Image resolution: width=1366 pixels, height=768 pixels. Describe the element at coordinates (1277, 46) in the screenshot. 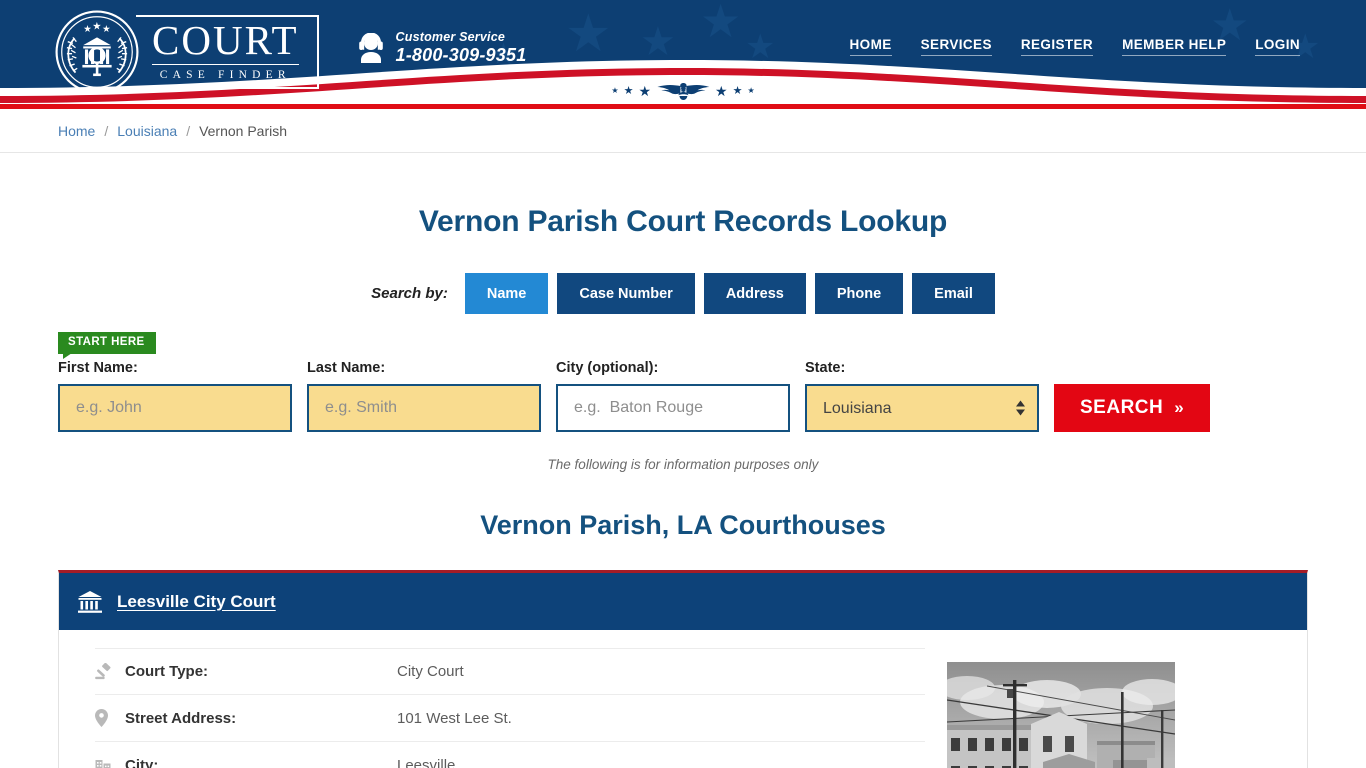

I see `nav-item-login: LOGIN` at that location.